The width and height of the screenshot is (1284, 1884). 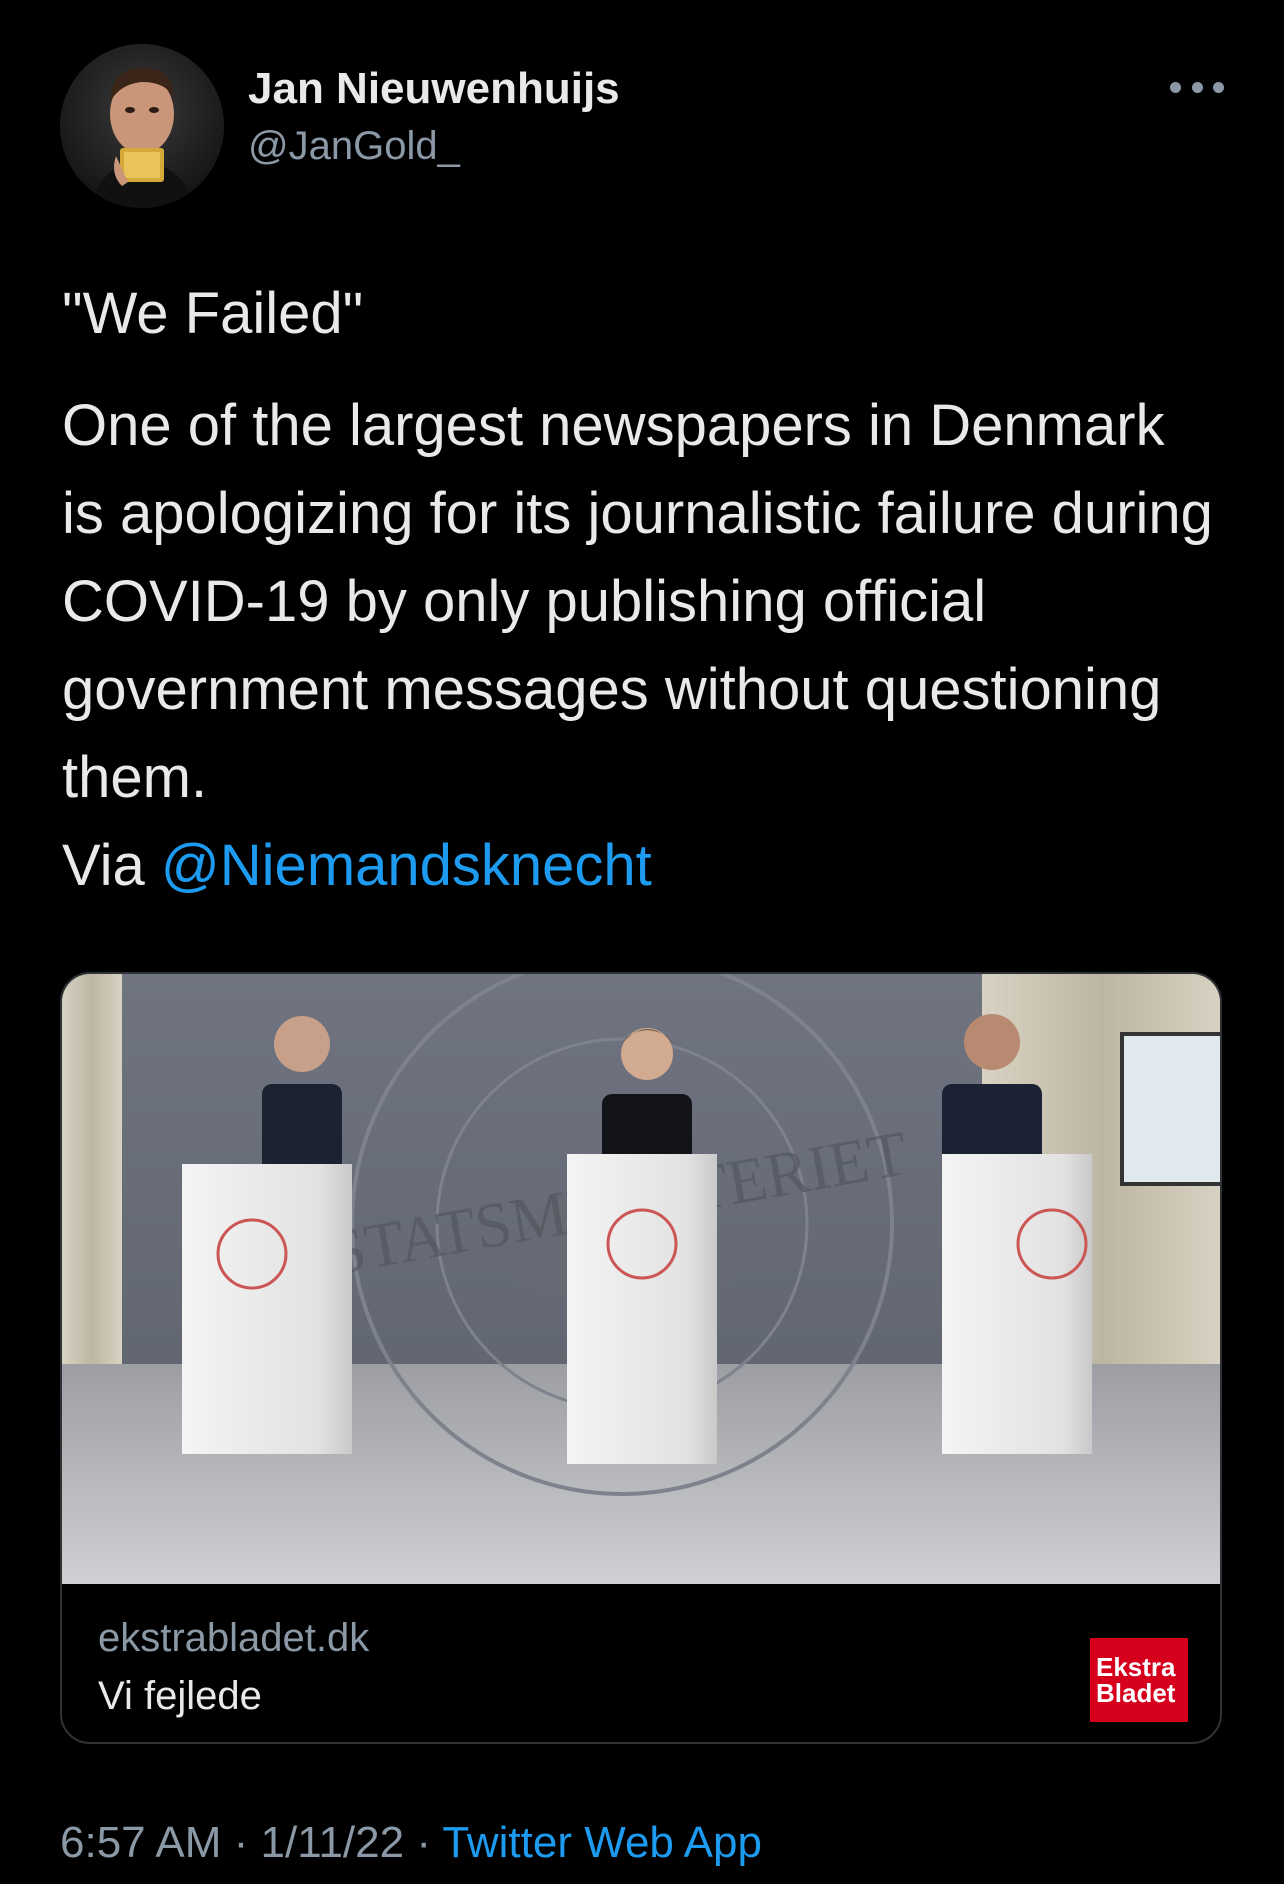 I want to click on author-handle: @JanGold_, so click(x=354, y=146).